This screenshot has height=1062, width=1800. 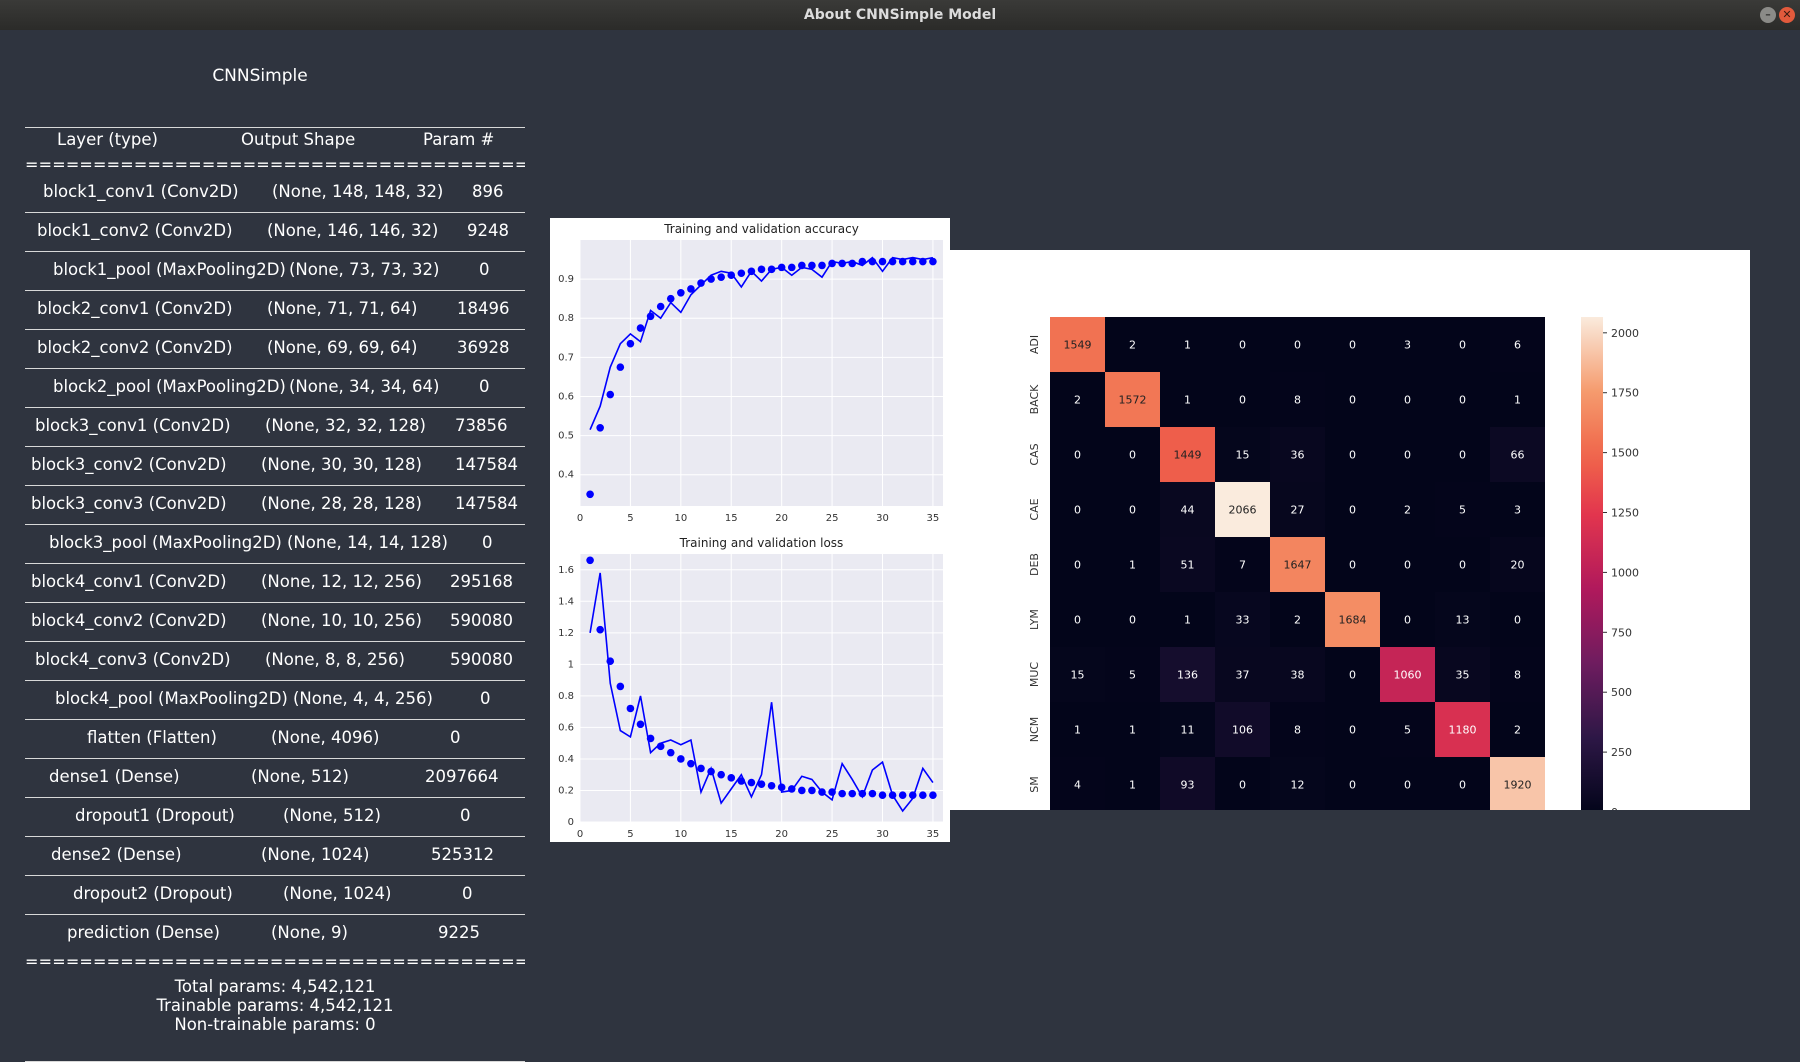 I want to click on colorbar-tick-label: 250, so click(x=1621, y=752).